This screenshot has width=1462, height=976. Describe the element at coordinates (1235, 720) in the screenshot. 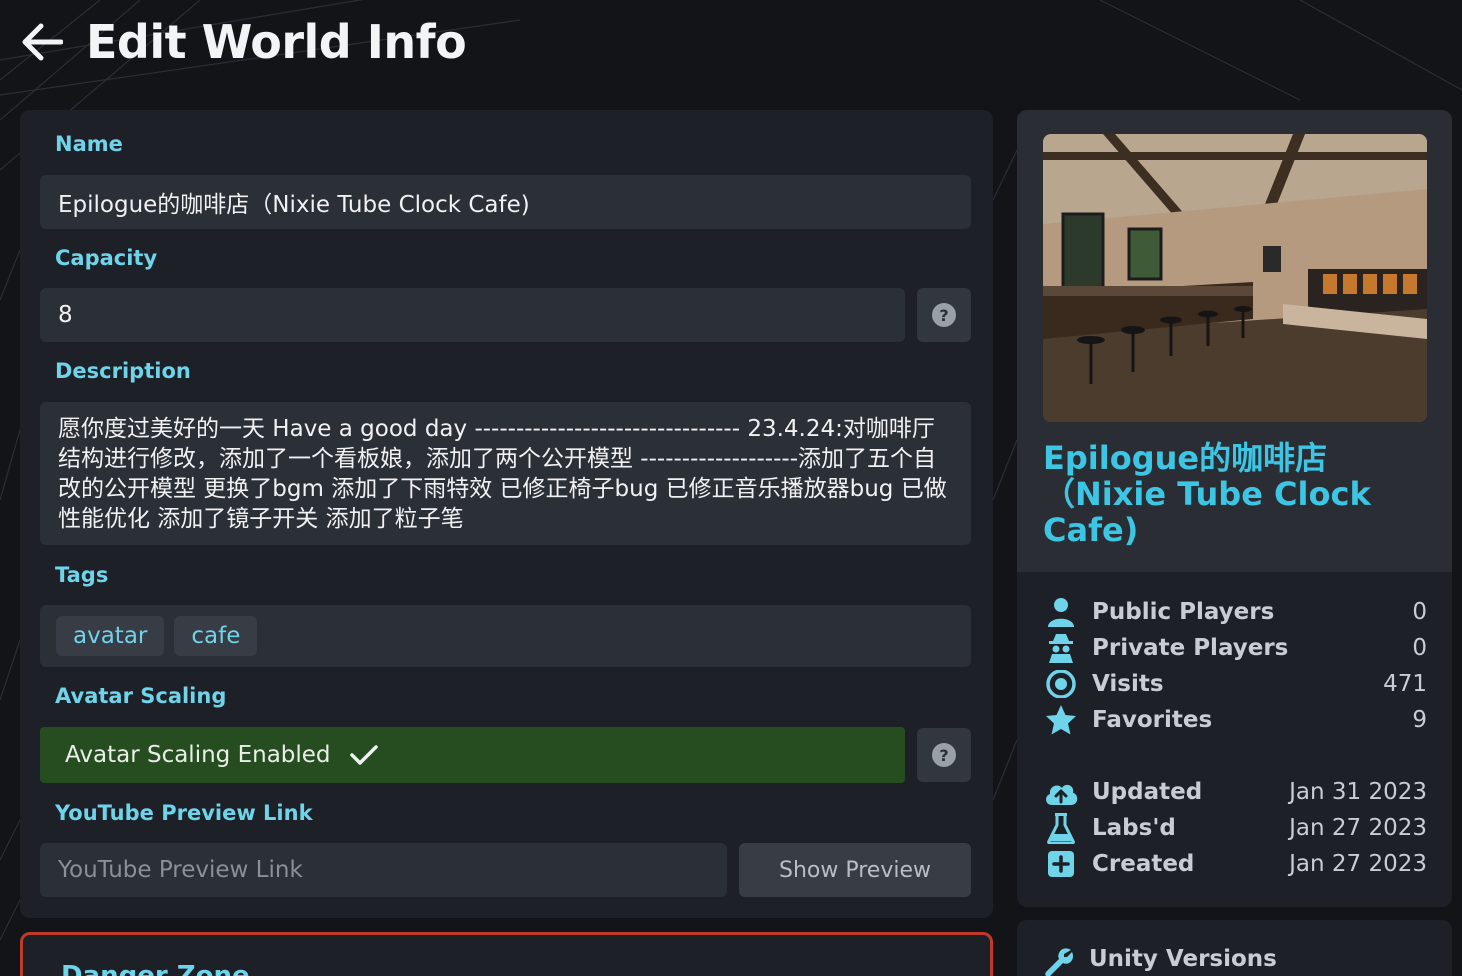

I see `stat-favorites: Favorites 9` at that location.